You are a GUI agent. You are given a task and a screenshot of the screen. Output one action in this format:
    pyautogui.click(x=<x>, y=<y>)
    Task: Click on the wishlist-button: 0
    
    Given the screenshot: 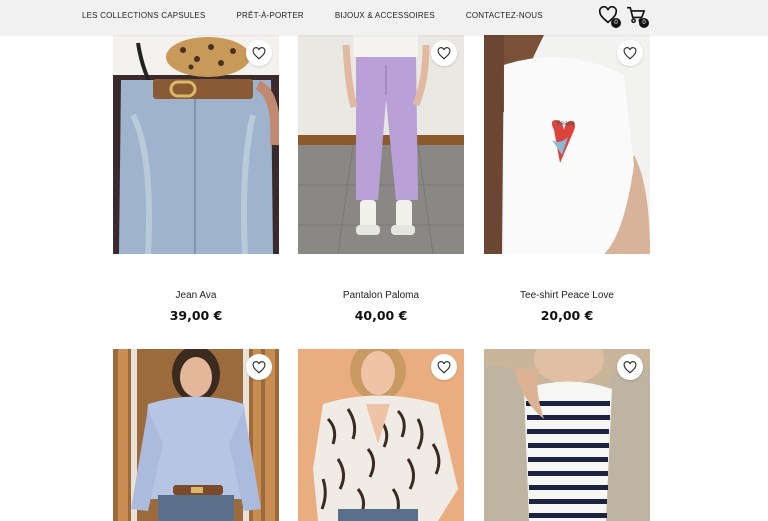 What is the action you would take?
    pyautogui.click(x=609, y=17)
    